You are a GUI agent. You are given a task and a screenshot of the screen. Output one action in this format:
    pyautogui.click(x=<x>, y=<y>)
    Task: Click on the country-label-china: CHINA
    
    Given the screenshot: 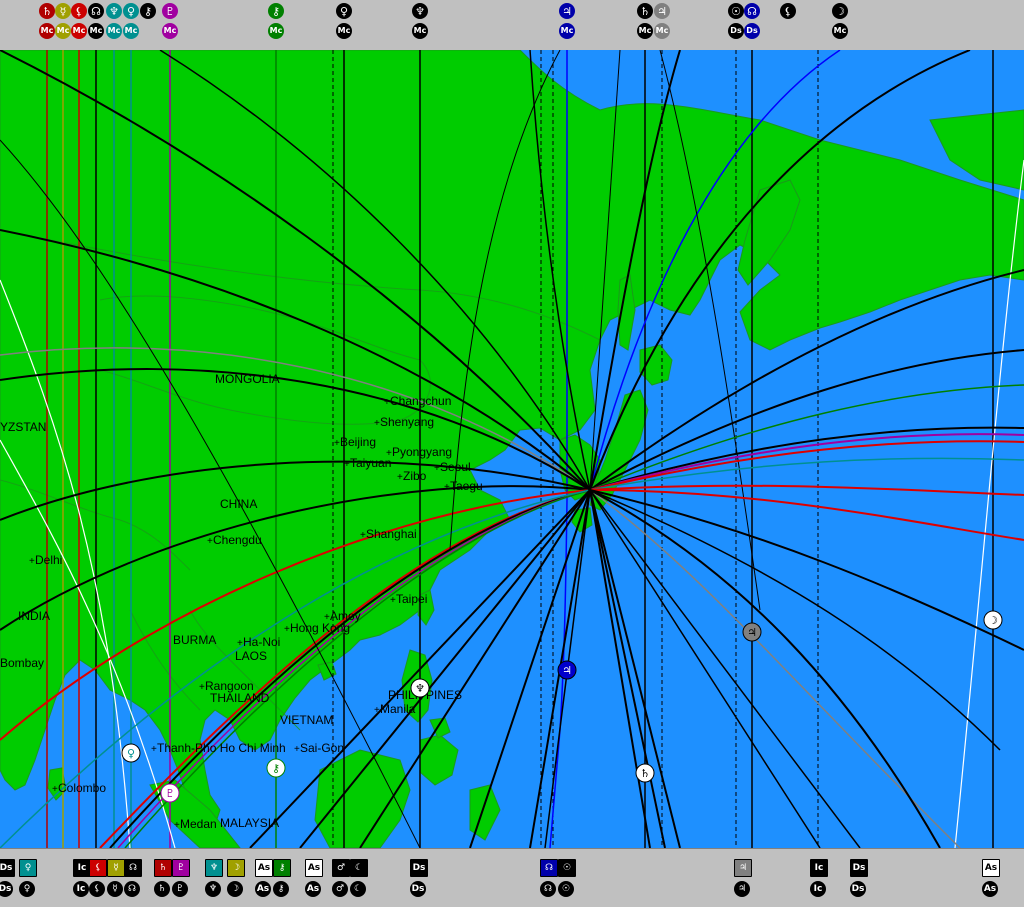 What is the action you would take?
    pyautogui.click(x=238, y=504)
    